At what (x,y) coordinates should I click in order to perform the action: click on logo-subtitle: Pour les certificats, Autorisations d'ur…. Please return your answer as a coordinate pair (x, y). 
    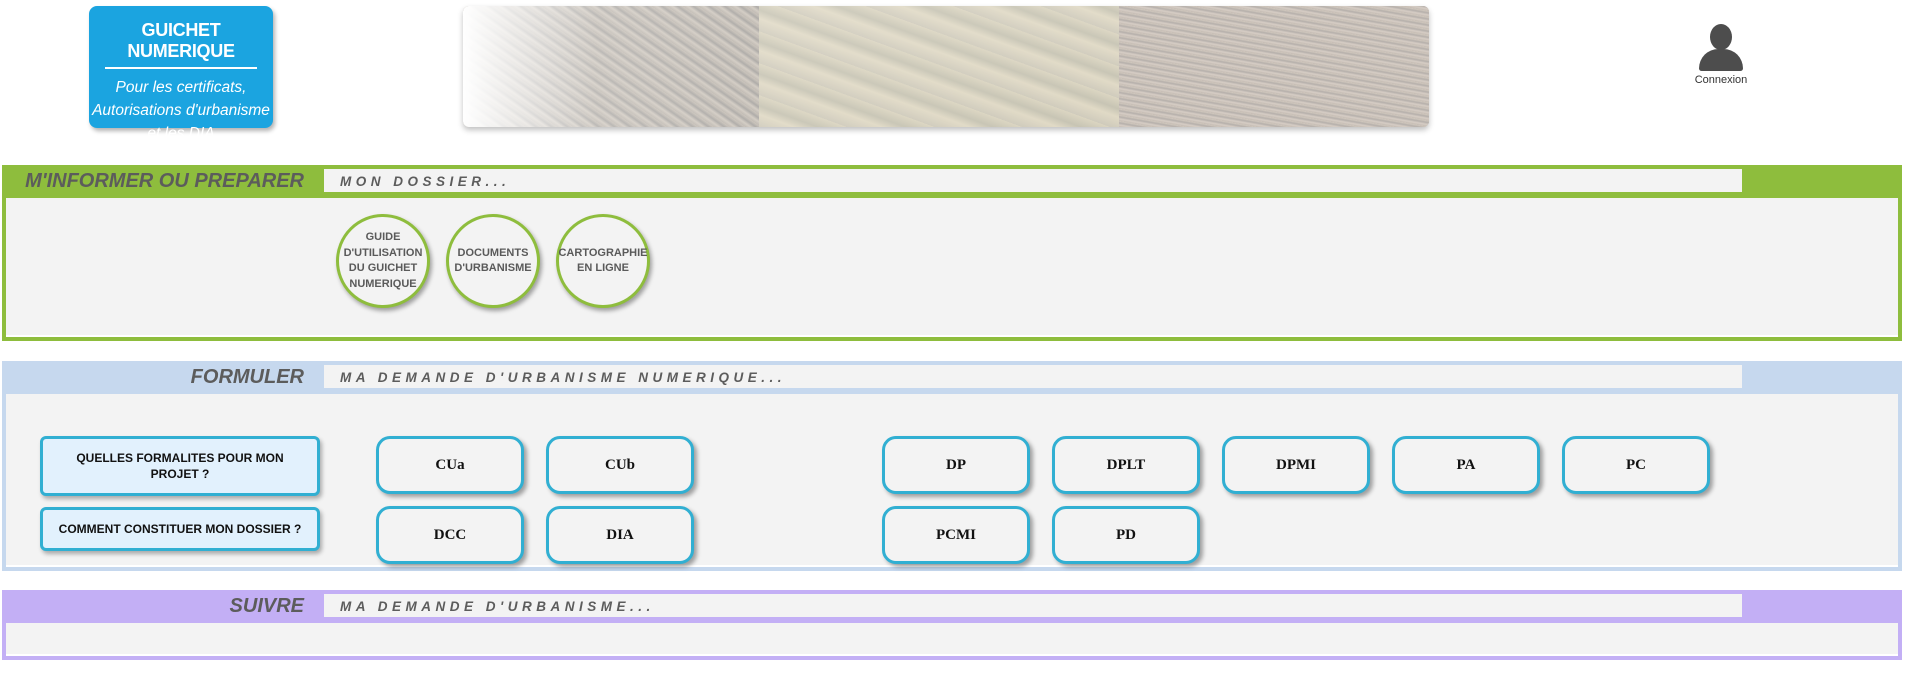
    Looking at the image, I should click on (181, 110).